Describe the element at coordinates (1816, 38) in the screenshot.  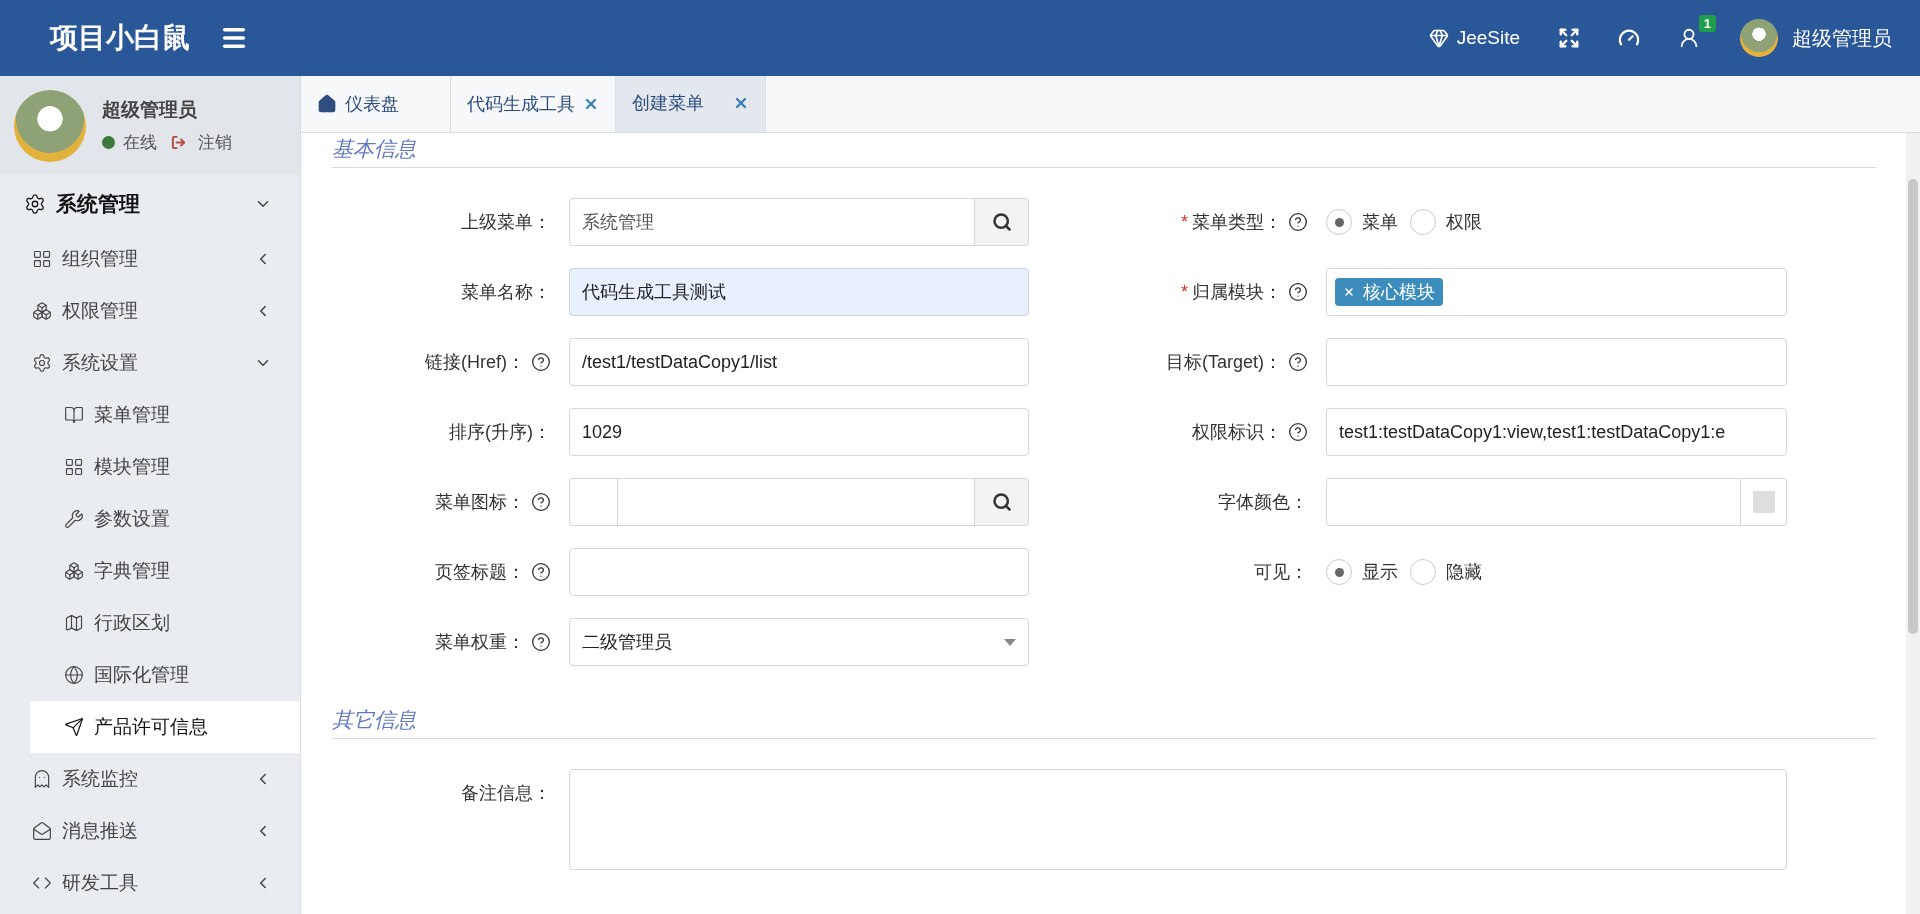
I see `user-menu: 超级管理员` at that location.